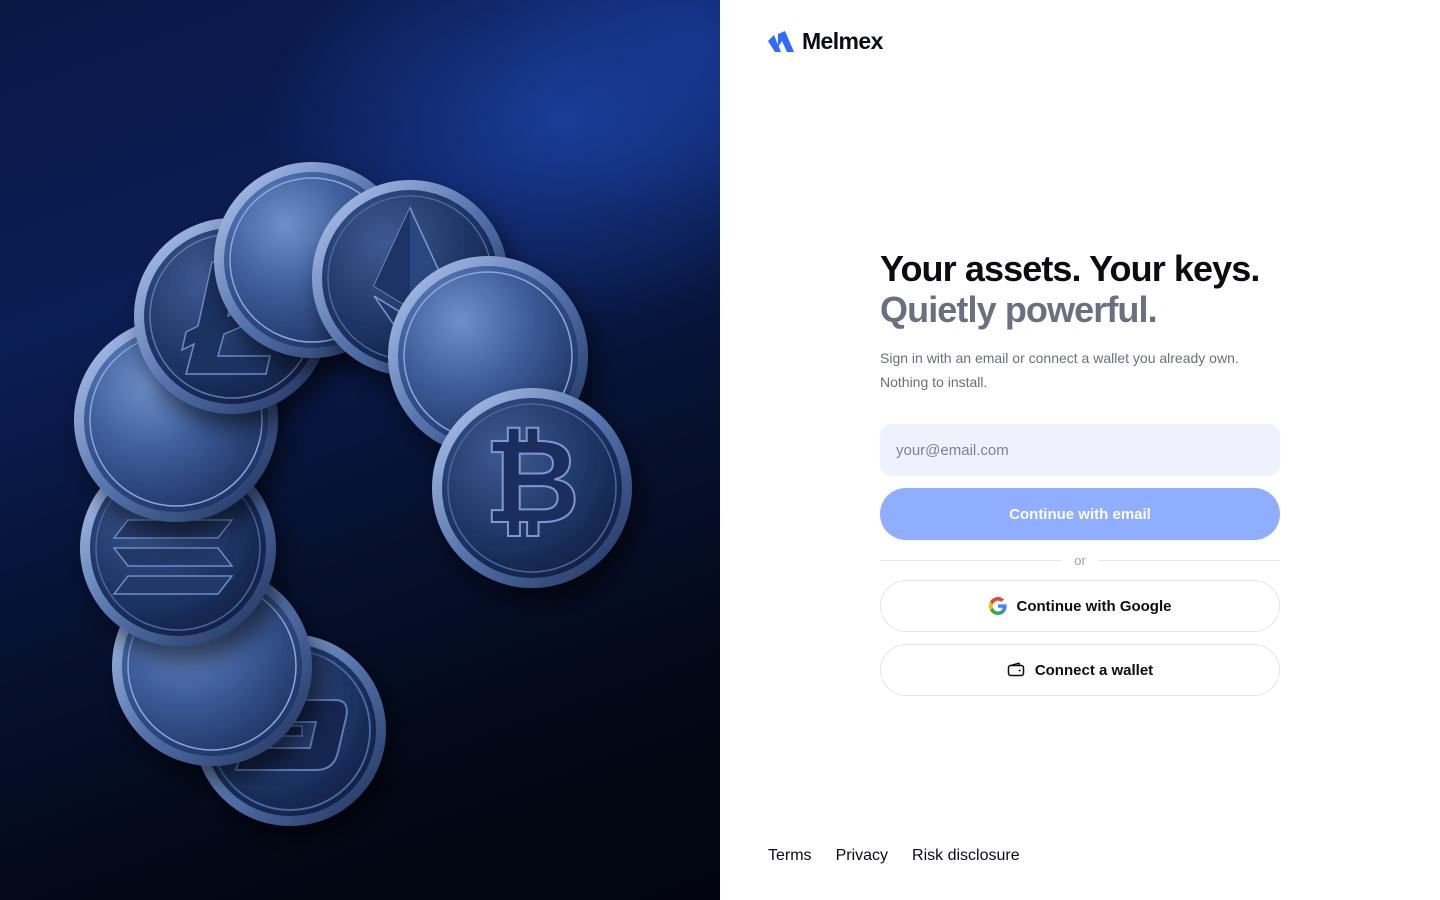 The height and width of the screenshot is (900, 1440). I want to click on connect-wallet-button: Connect a wallet, so click(1080, 670).